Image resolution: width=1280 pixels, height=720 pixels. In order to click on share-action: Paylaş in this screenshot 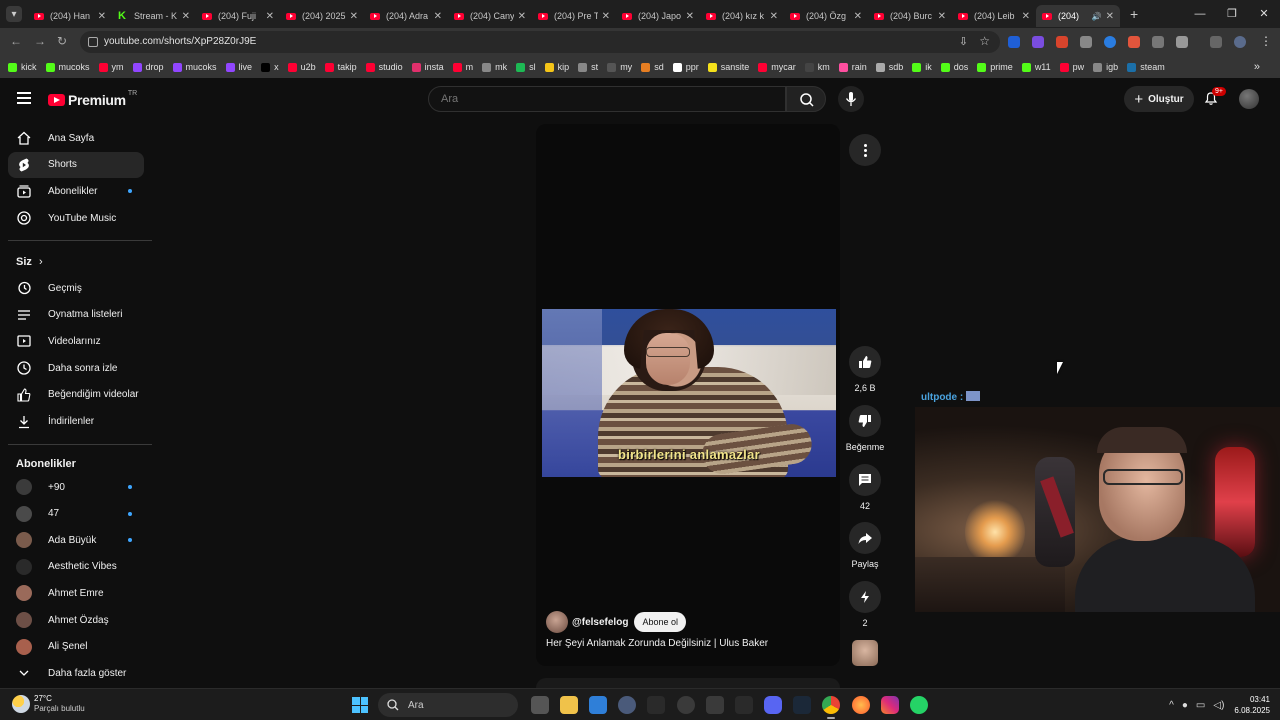, I will do `click(865, 545)`.